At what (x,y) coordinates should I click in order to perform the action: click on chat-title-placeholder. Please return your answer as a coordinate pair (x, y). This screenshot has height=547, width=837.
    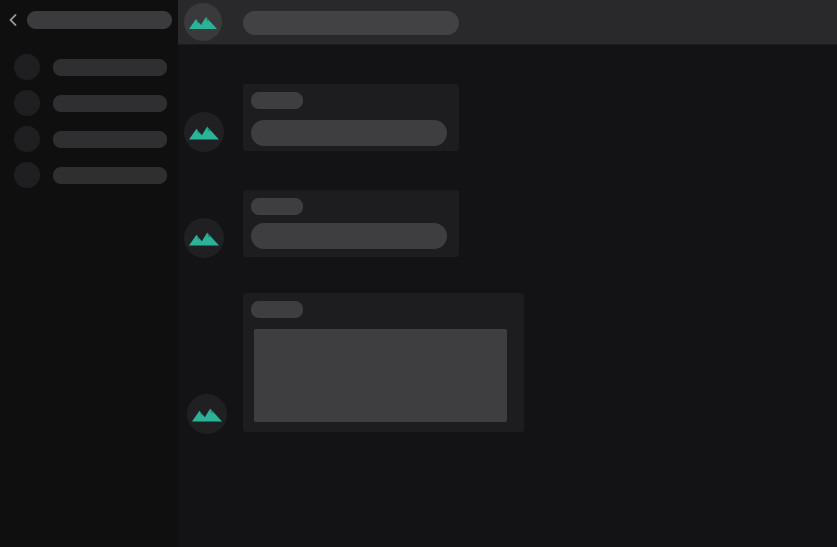
    Looking at the image, I should click on (351, 23).